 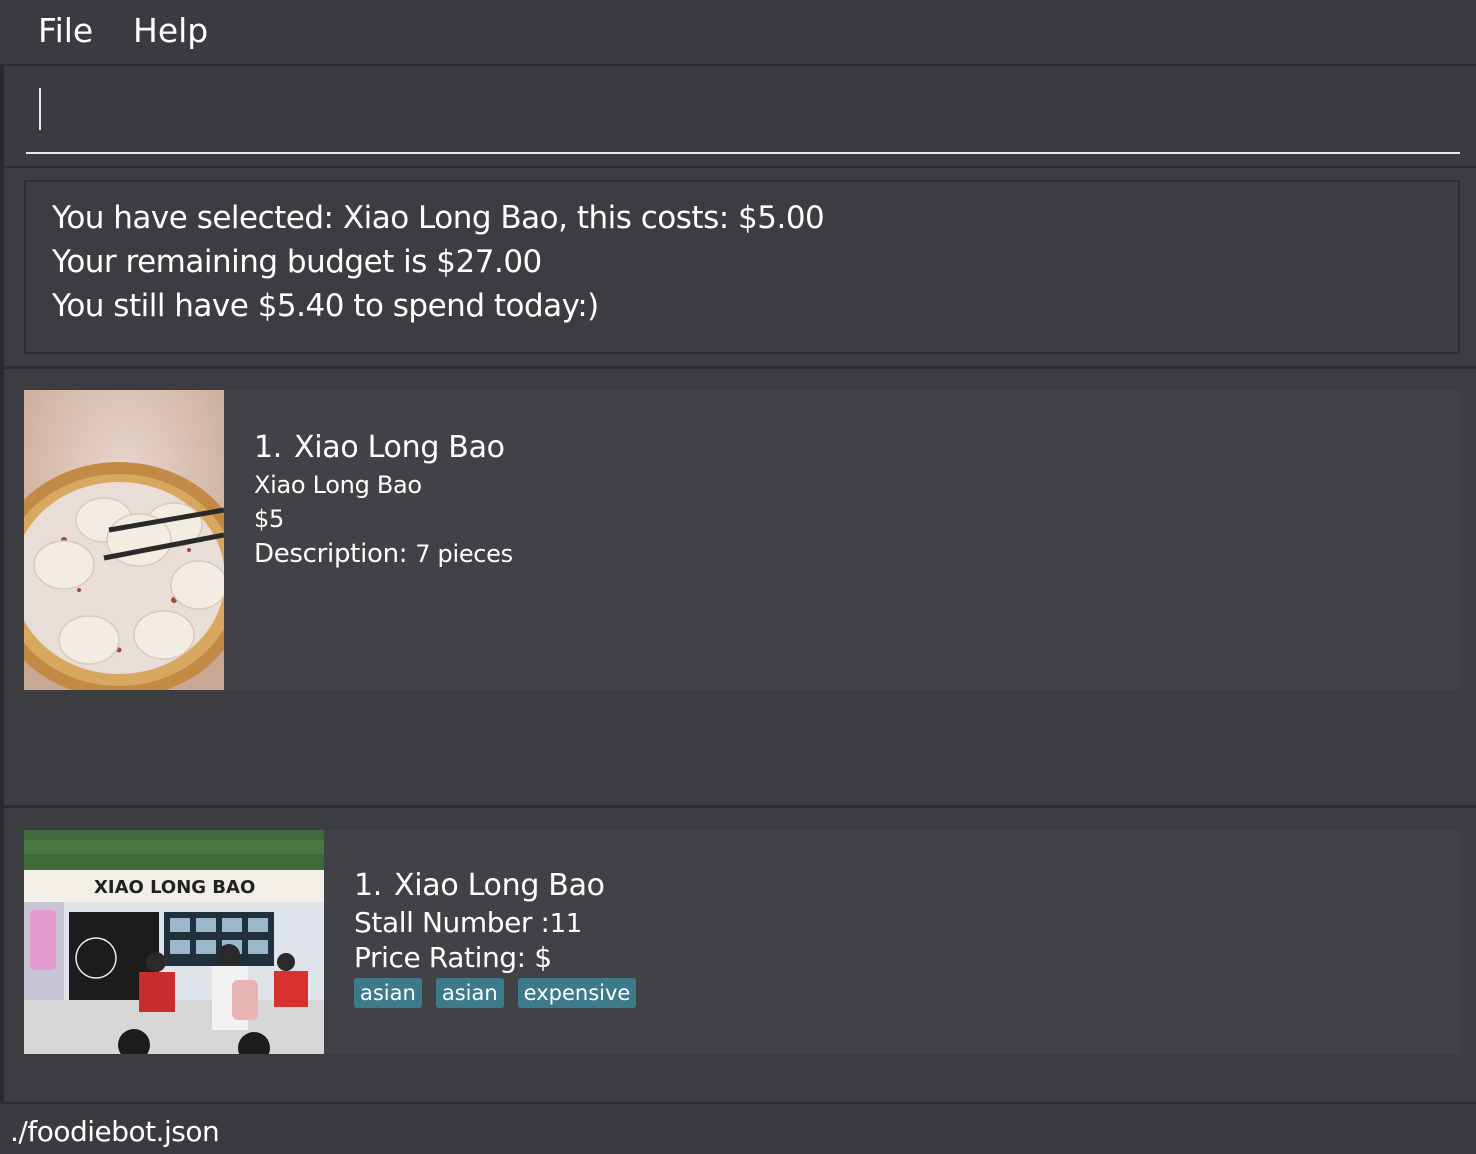 I want to click on dish-title: 1. Xiao Long Bao, so click(x=383, y=448).